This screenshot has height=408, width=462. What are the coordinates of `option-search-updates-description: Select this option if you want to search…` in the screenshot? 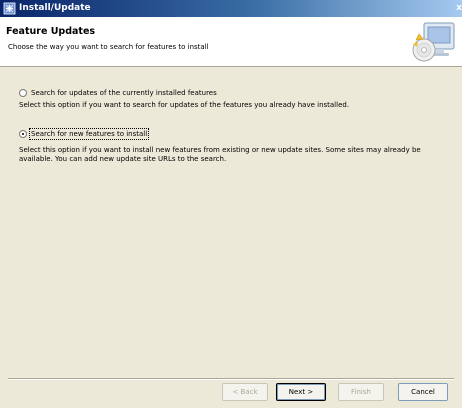 It's located at (184, 105).